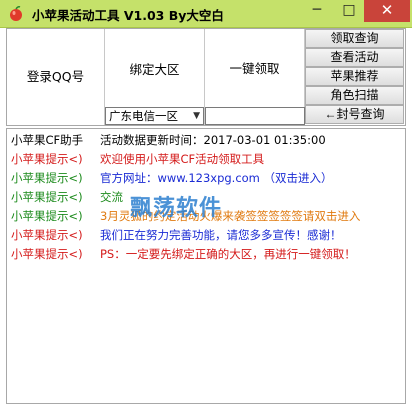  What do you see at coordinates (354, 38) in the screenshot?
I see `claim-query-button: 领取查询` at bounding box center [354, 38].